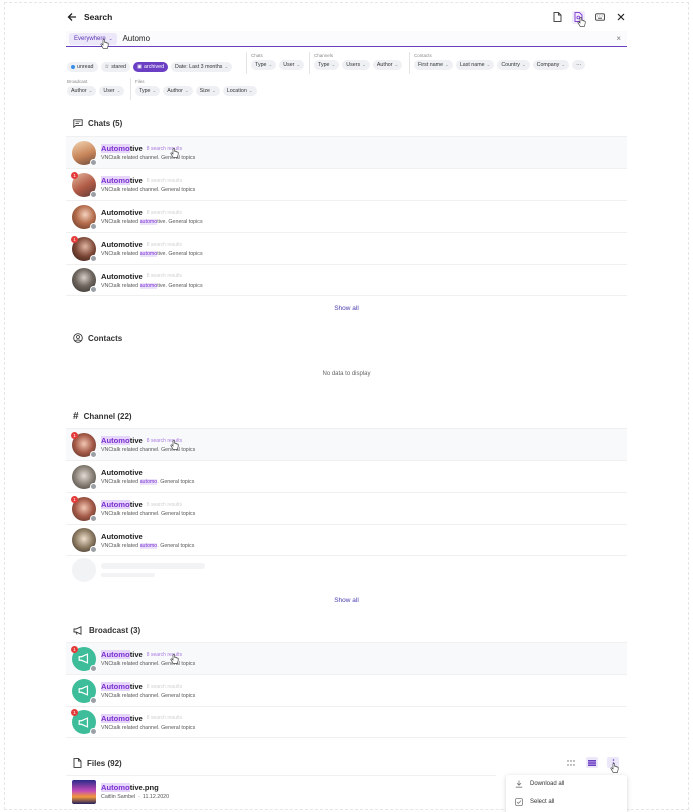 Image resolution: width=693 pixels, height=812 pixels. Describe the element at coordinates (112, 91) in the screenshot. I see `filter-broadcast-user: User ⌄` at that location.